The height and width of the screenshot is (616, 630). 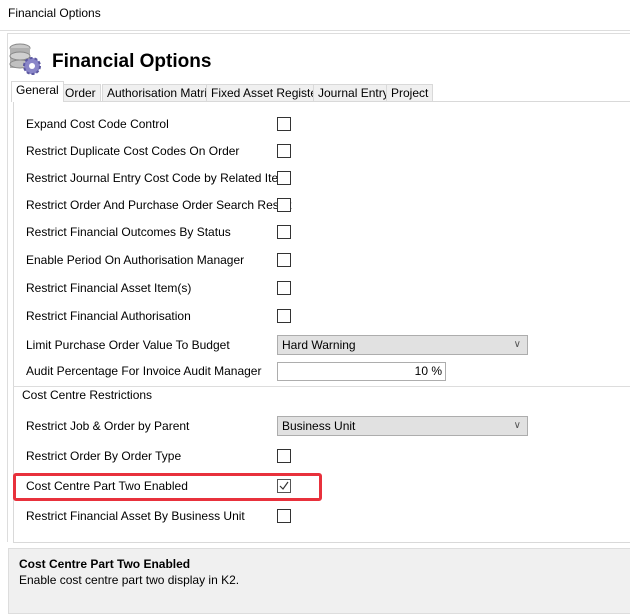 I want to click on option-label: Expand Cost Code Control, so click(x=97, y=124).